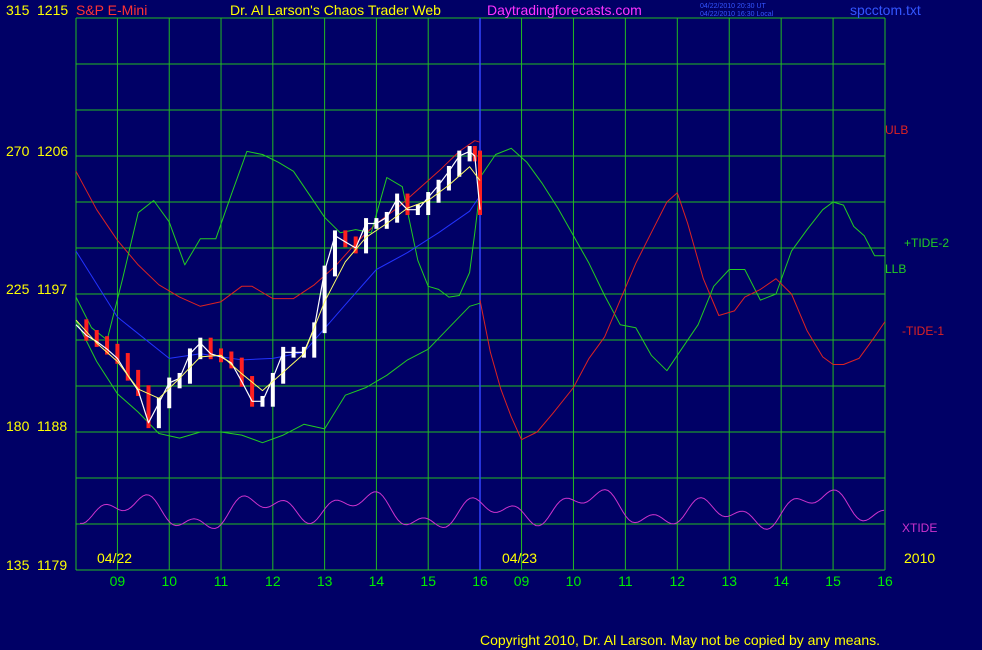 This screenshot has height=650, width=982. I want to click on y-label-right-1206: 1206, so click(52, 151).